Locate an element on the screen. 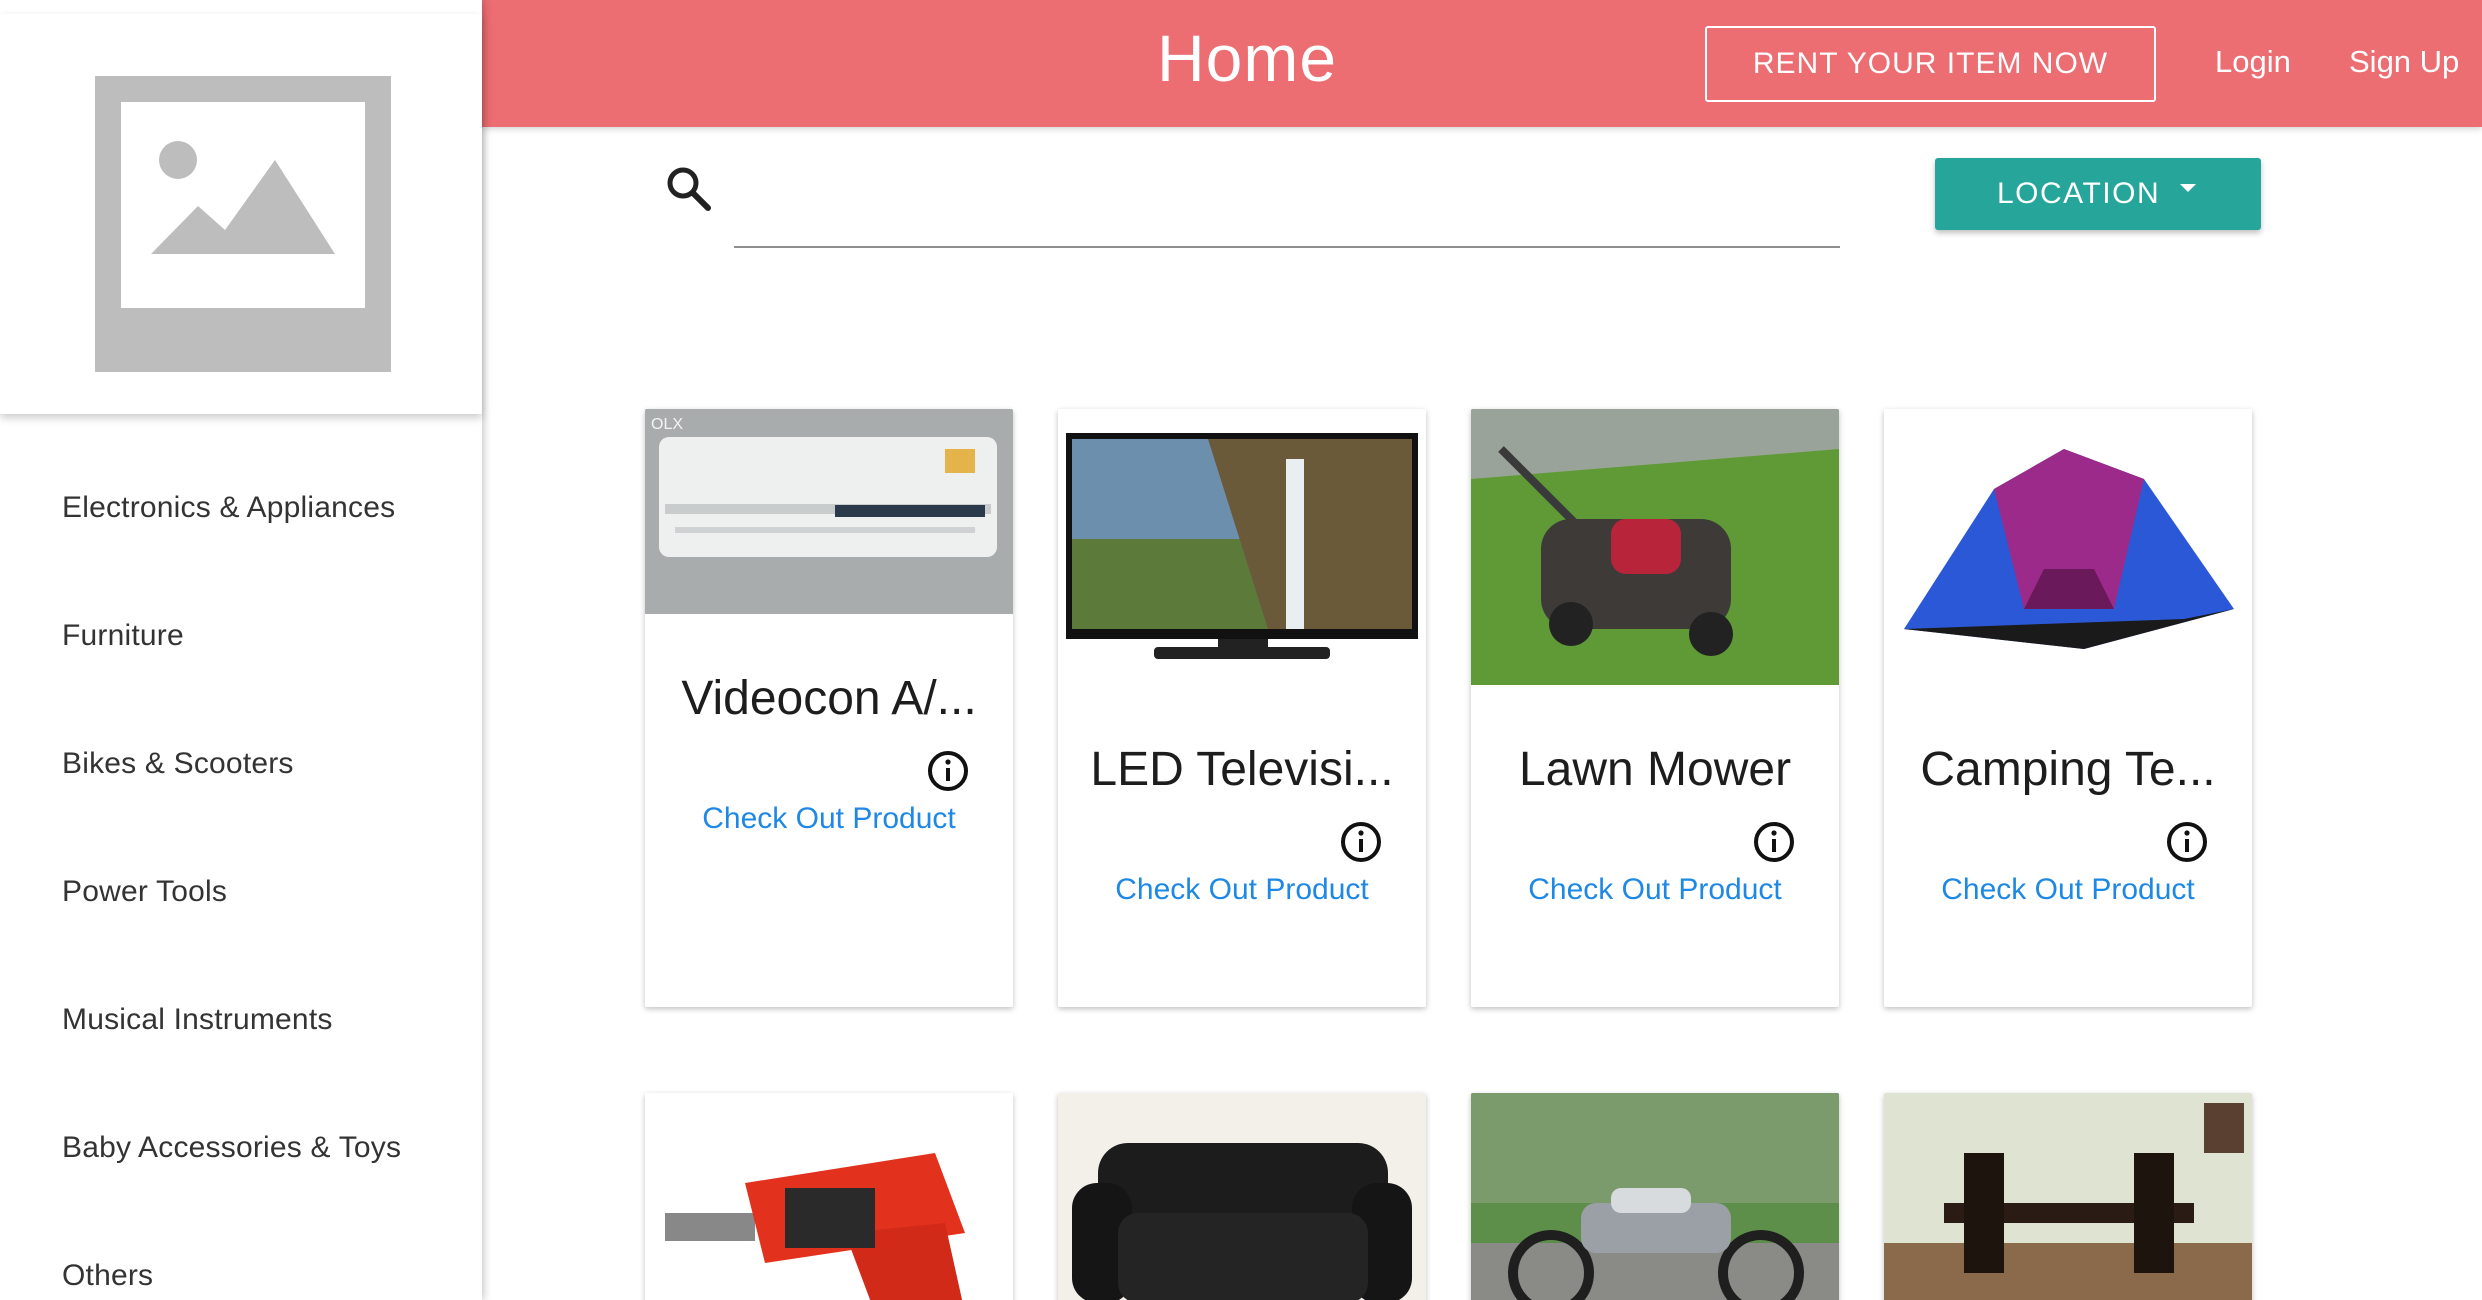 The image size is (2482, 1300). top-header: Home RENT YOUR ITEM NOW Login Sign Up is located at coordinates (1482, 63).